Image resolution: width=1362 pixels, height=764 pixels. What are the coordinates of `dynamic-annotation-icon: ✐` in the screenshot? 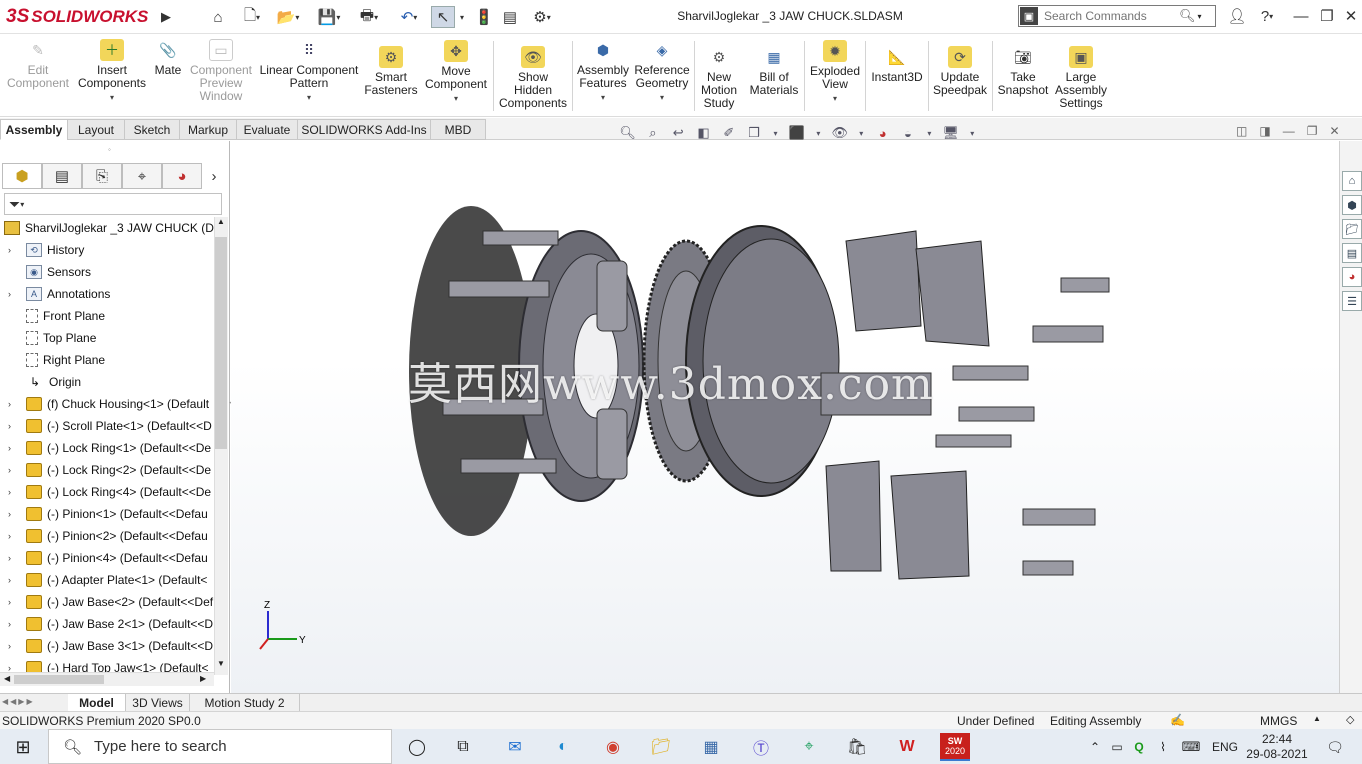 It's located at (728, 133).